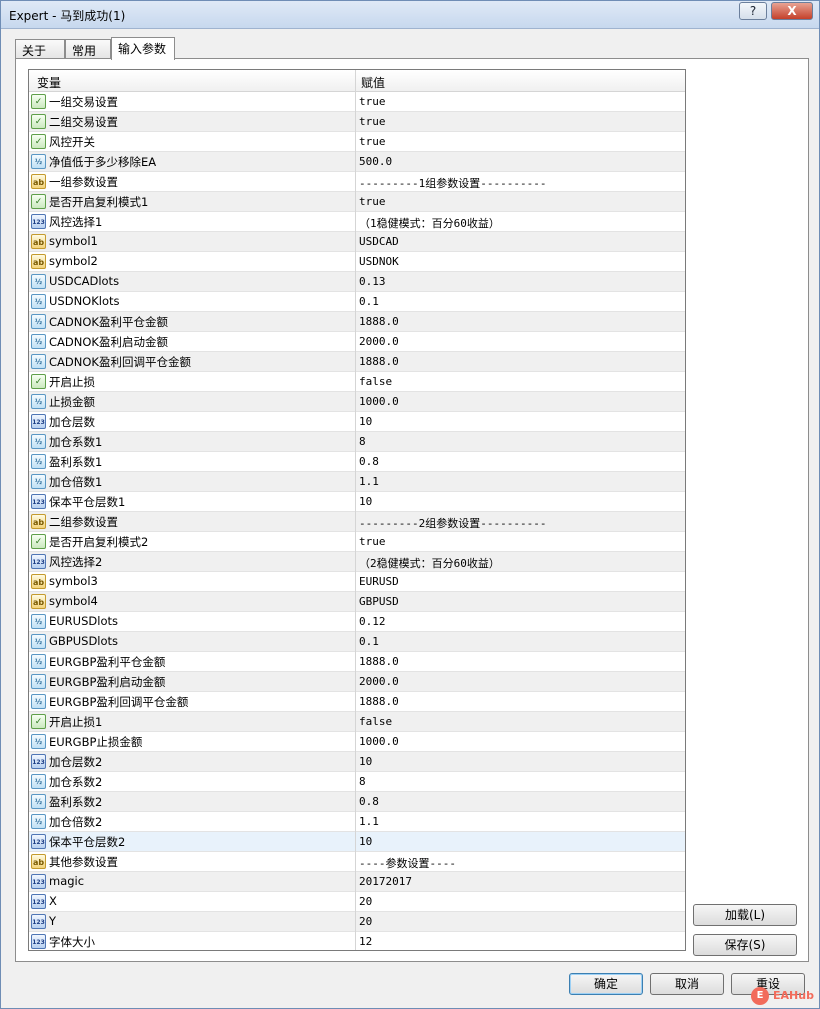 This screenshot has height=1009, width=820. What do you see at coordinates (357, 682) in the screenshot?
I see `parameter-row: ½ EURGBP盈利启动金额 2000.0` at bounding box center [357, 682].